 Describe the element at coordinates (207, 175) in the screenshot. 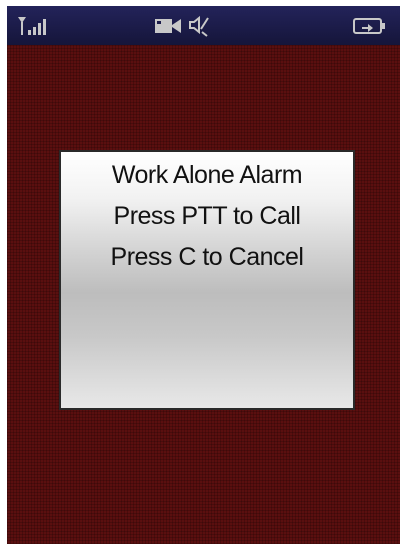

I see `alarm-title: Work Alone Alarm` at that location.